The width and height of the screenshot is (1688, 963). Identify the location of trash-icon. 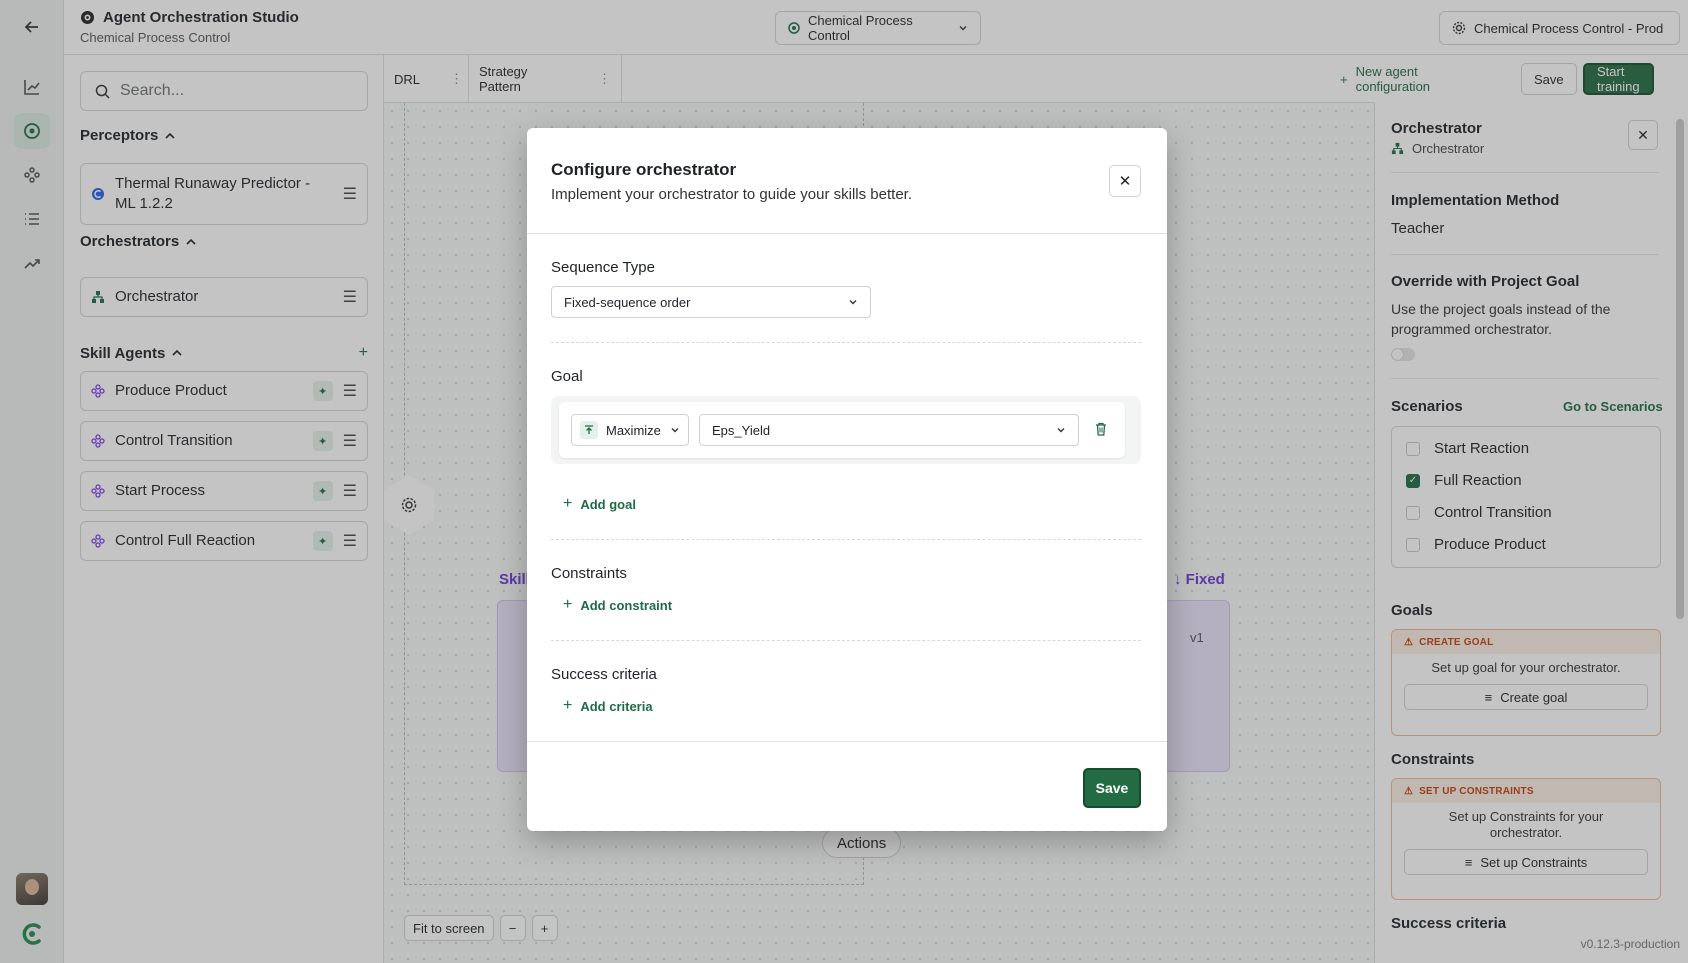
(1101, 430).